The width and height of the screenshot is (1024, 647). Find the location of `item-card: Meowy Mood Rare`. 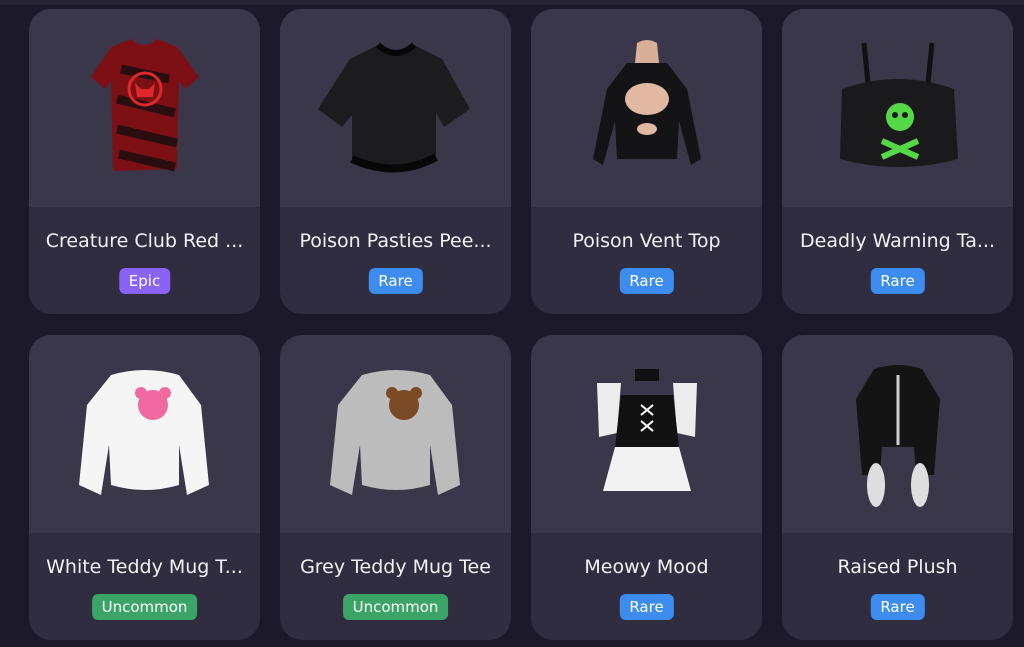

item-card: Meowy Mood Rare is located at coordinates (646, 487).